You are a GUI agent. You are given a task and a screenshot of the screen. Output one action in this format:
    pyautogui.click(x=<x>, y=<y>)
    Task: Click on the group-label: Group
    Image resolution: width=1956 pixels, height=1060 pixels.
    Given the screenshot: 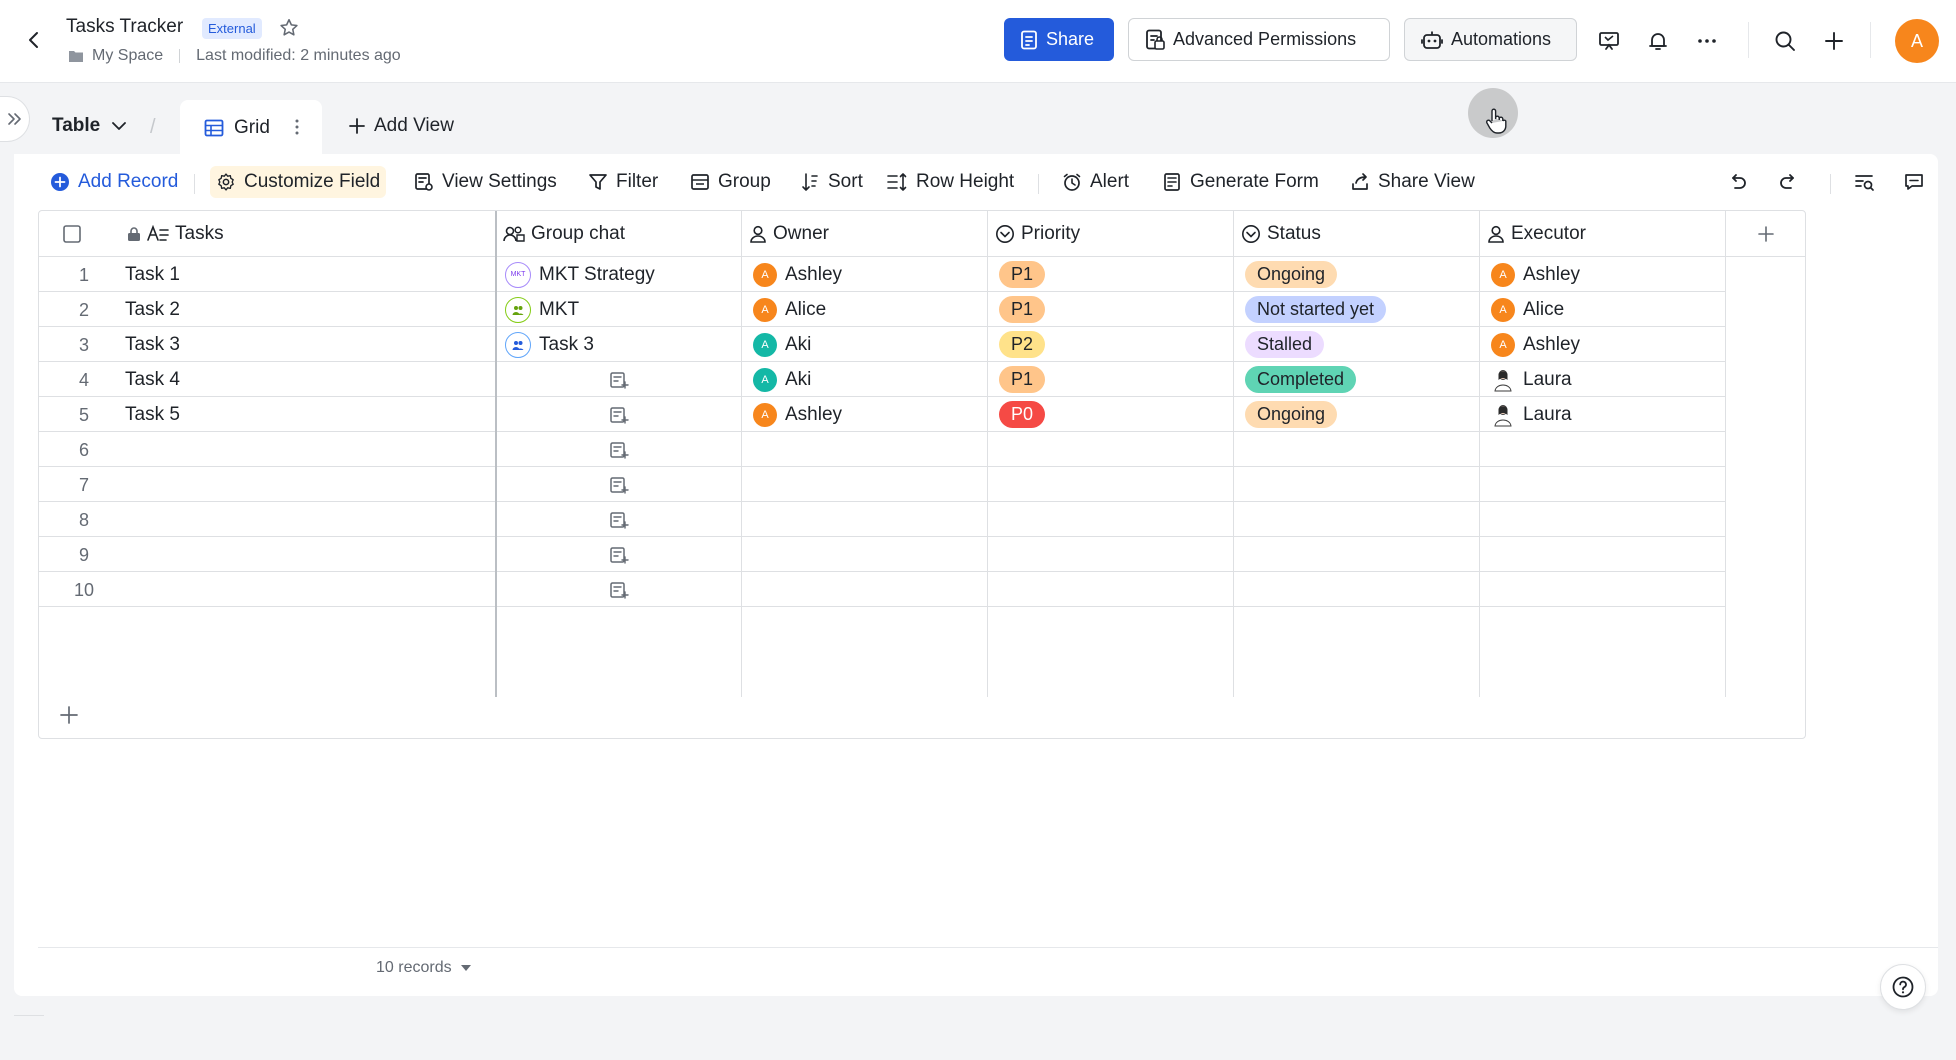 What is the action you would take?
    pyautogui.click(x=744, y=181)
    